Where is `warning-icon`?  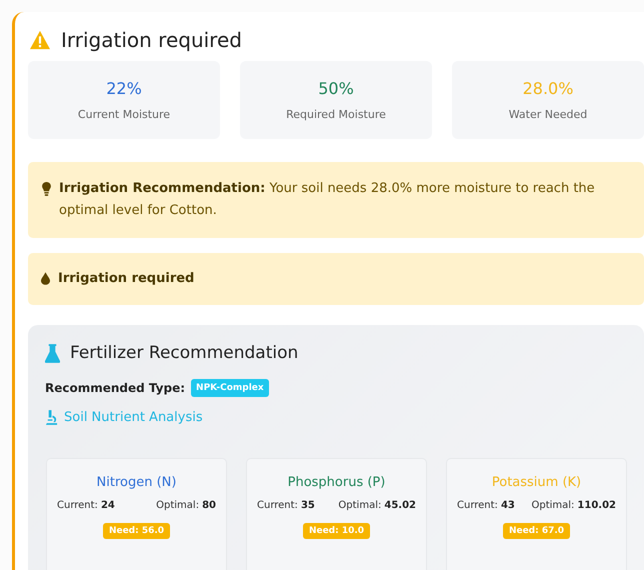 warning-icon is located at coordinates (40, 40).